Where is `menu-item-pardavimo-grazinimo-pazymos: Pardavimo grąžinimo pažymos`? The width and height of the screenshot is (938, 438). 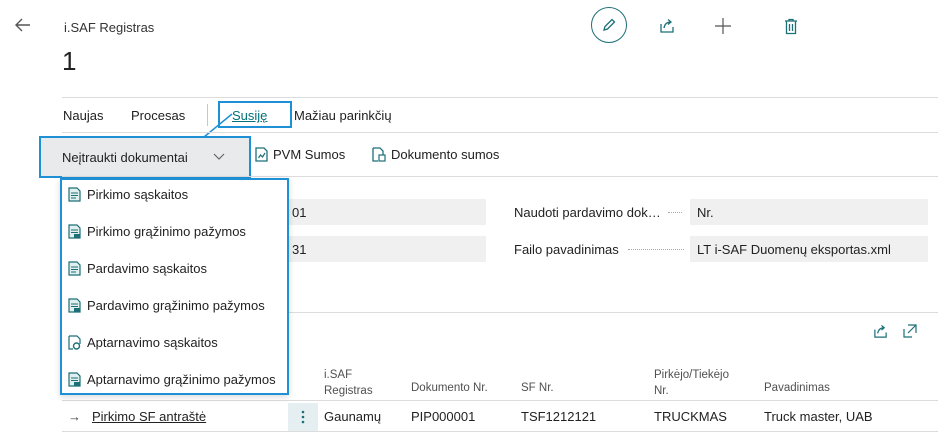
menu-item-pardavimo-grazinimo-pazymos: Pardavimo grąžinimo pažymos is located at coordinates (166, 305).